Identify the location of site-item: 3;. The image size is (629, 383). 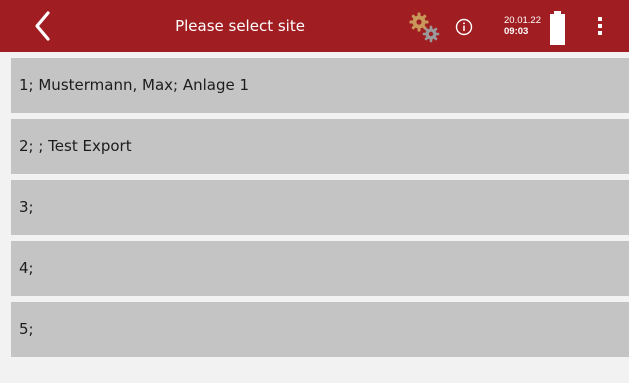
(320, 207).